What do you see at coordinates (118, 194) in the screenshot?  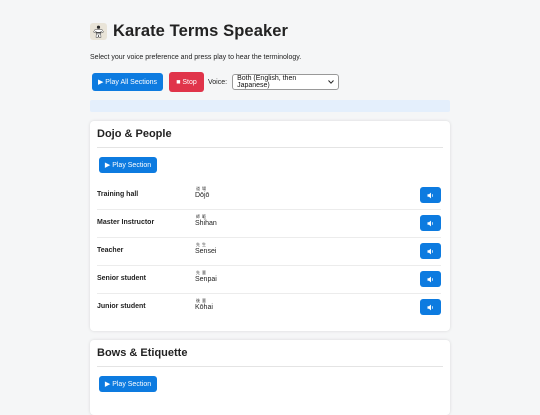 I see `term-english: Training hall` at bounding box center [118, 194].